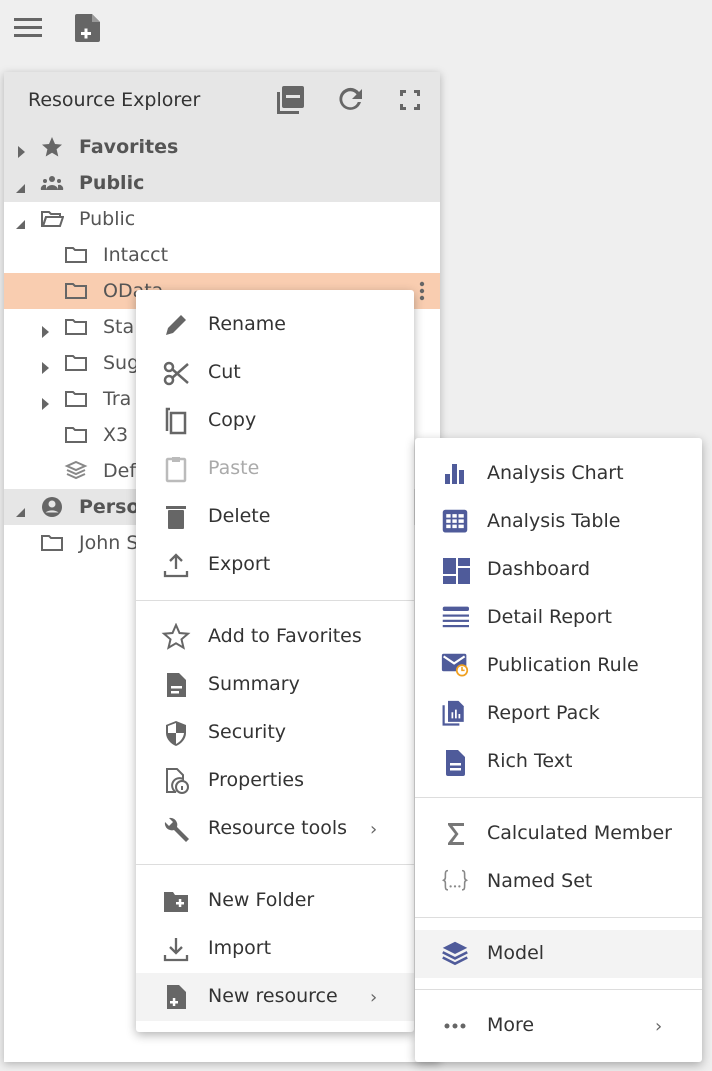 The image size is (712, 1071). I want to click on menu-item-label: Export, so click(239, 564).